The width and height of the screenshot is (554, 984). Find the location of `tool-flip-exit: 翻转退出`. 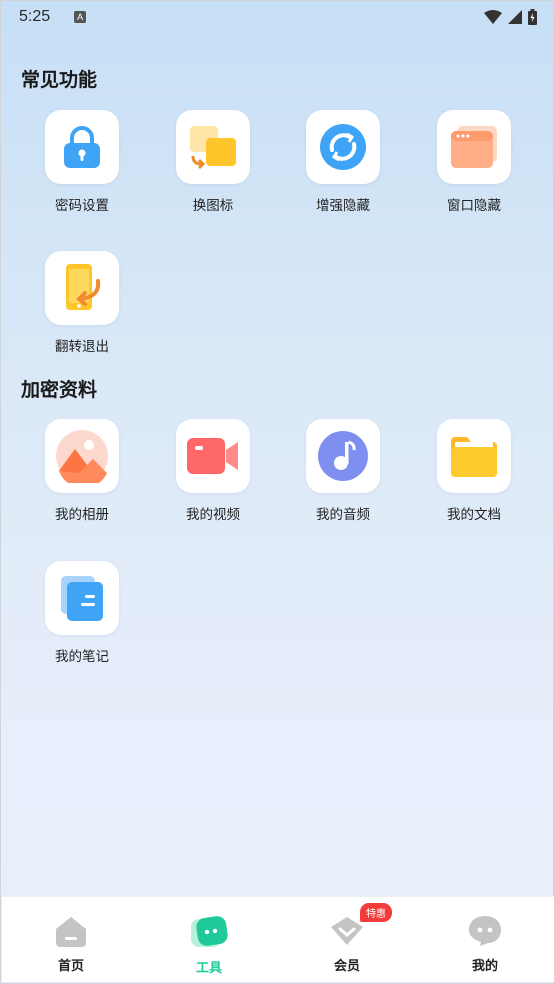

tool-flip-exit: 翻转退出 is located at coordinates (82, 303).